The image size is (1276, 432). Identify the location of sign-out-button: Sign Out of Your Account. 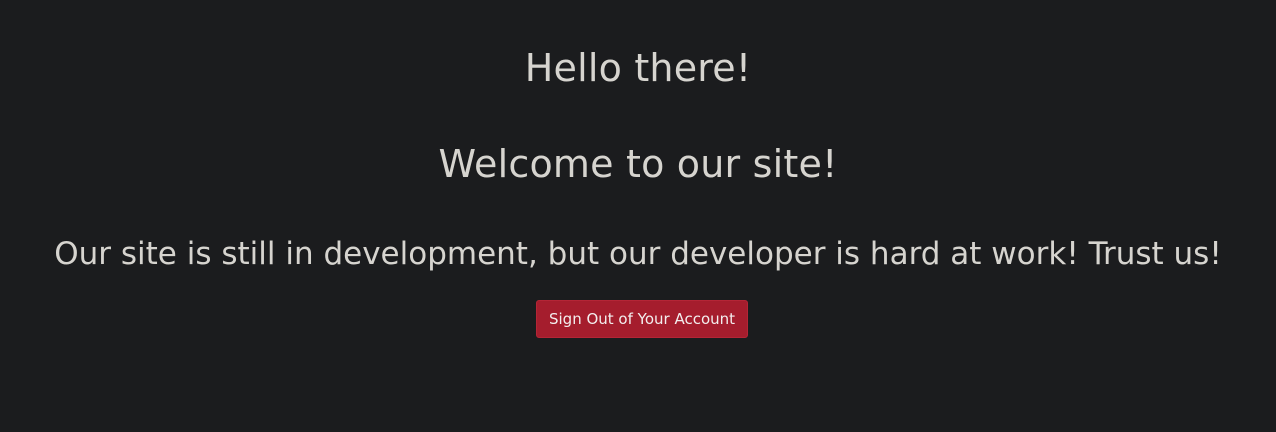
(642, 319).